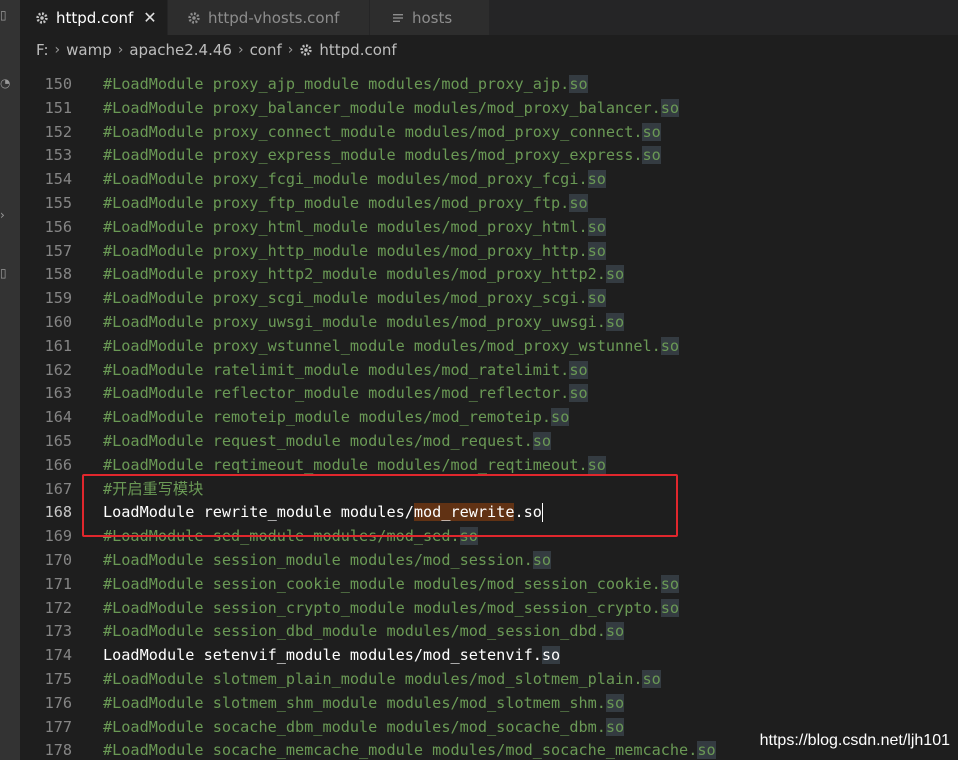 Image resolution: width=958 pixels, height=760 pixels. What do you see at coordinates (430, 17) in the screenshot?
I see `tab-hosts: hosts` at bounding box center [430, 17].